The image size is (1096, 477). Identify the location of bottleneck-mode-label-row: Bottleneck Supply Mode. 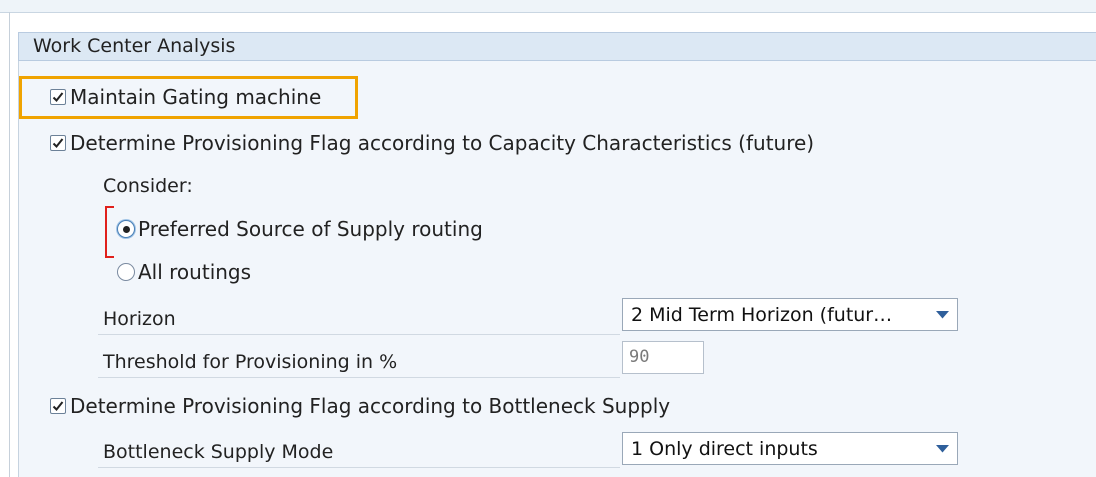
(359, 452).